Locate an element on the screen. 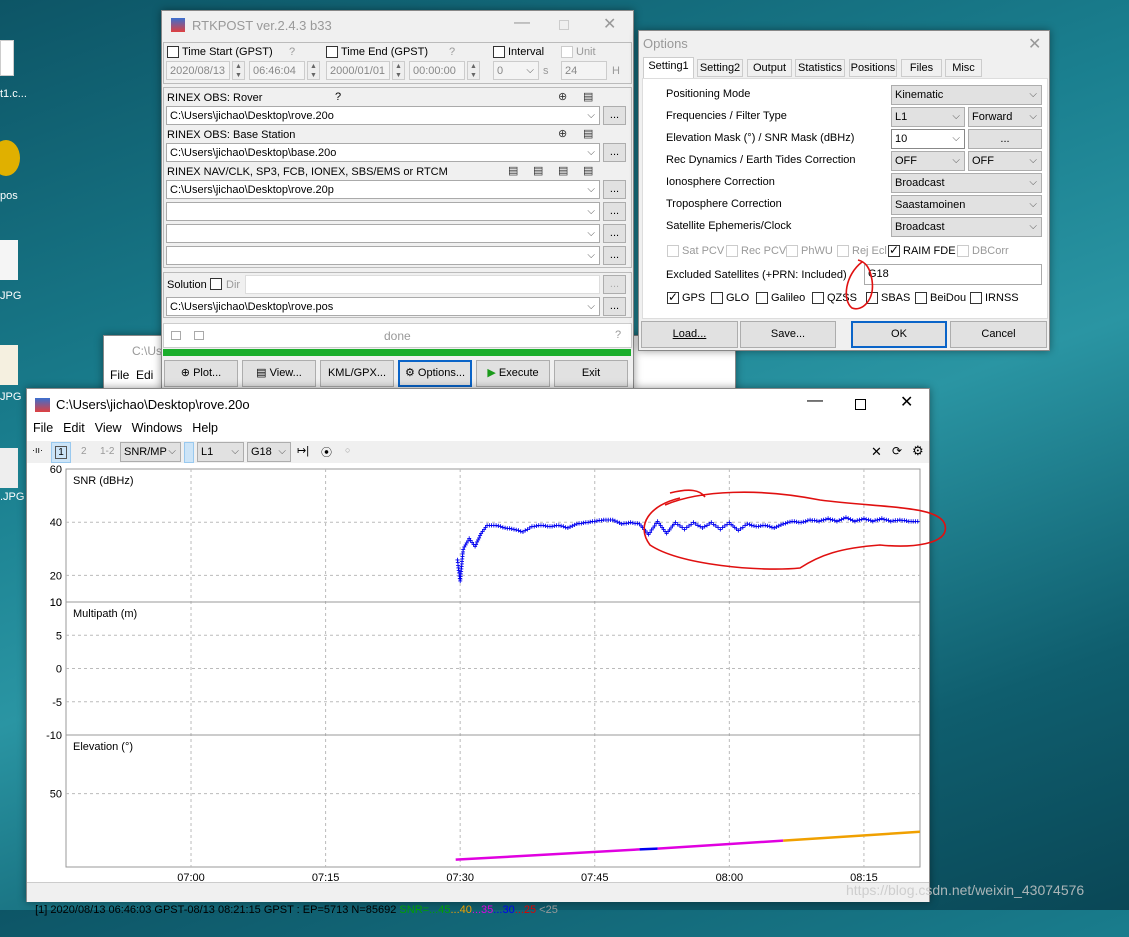 The width and height of the screenshot is (1129, 937). tab-positions: Positions is located at coordinates (873, 68).